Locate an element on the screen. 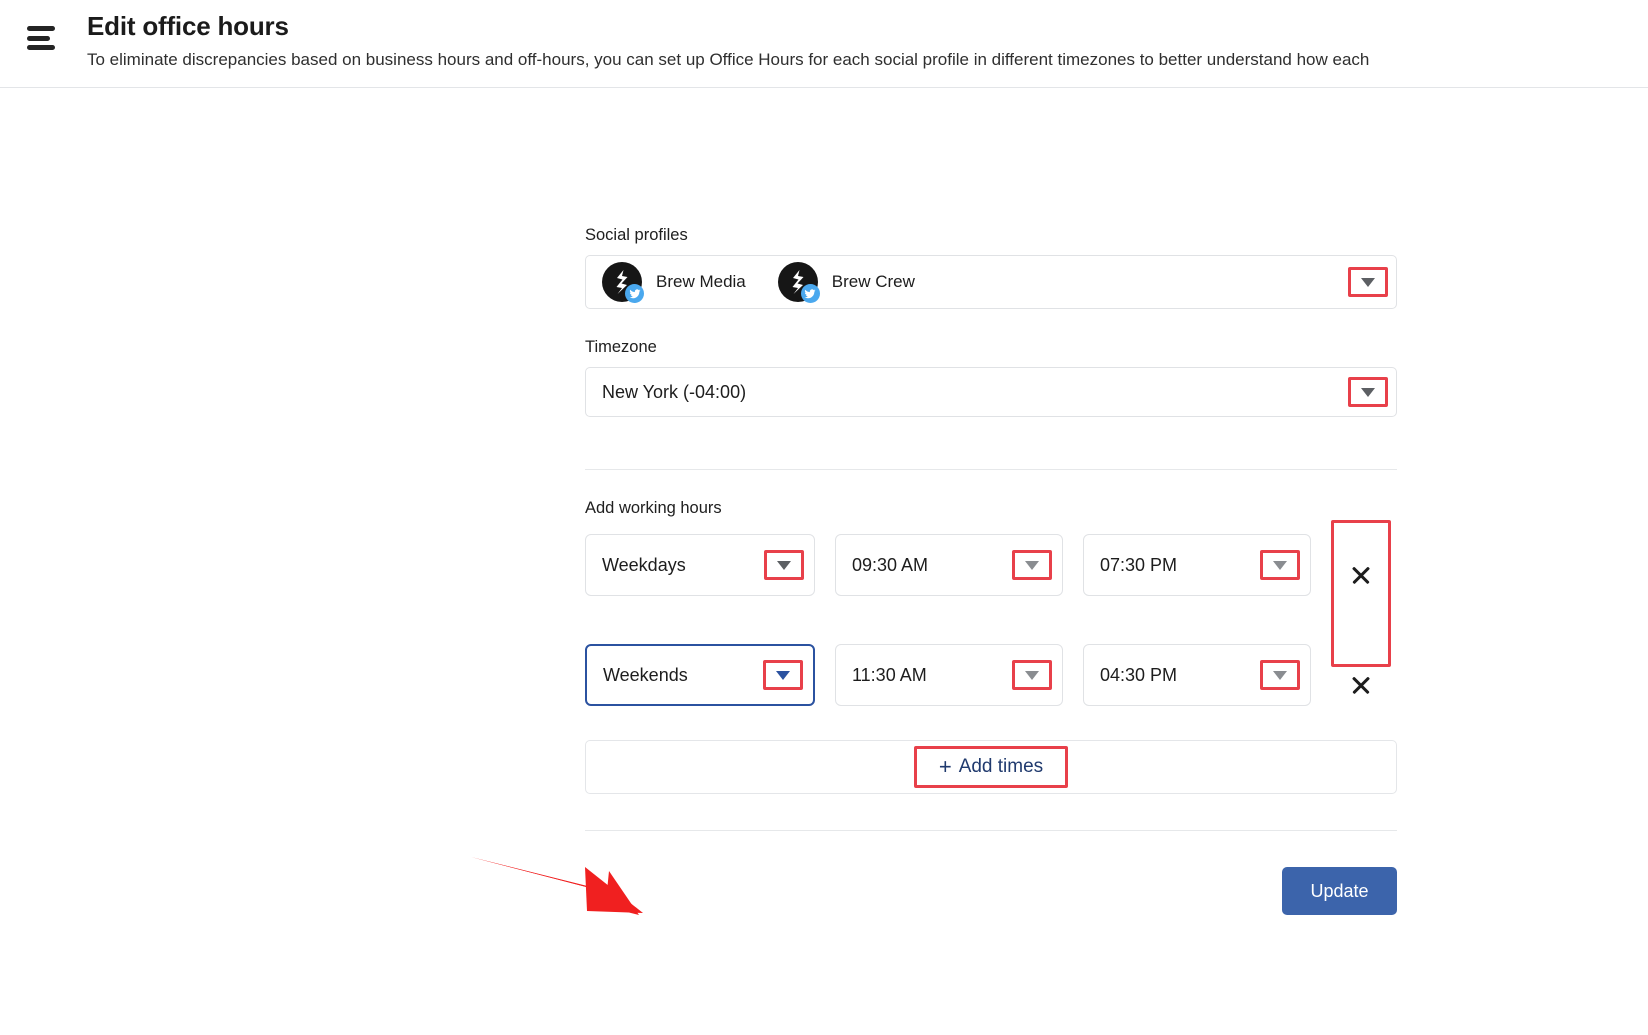 This screenshot has width=1648, height=1035. add-times-button: + Add times is located at coordinates (991, 767).